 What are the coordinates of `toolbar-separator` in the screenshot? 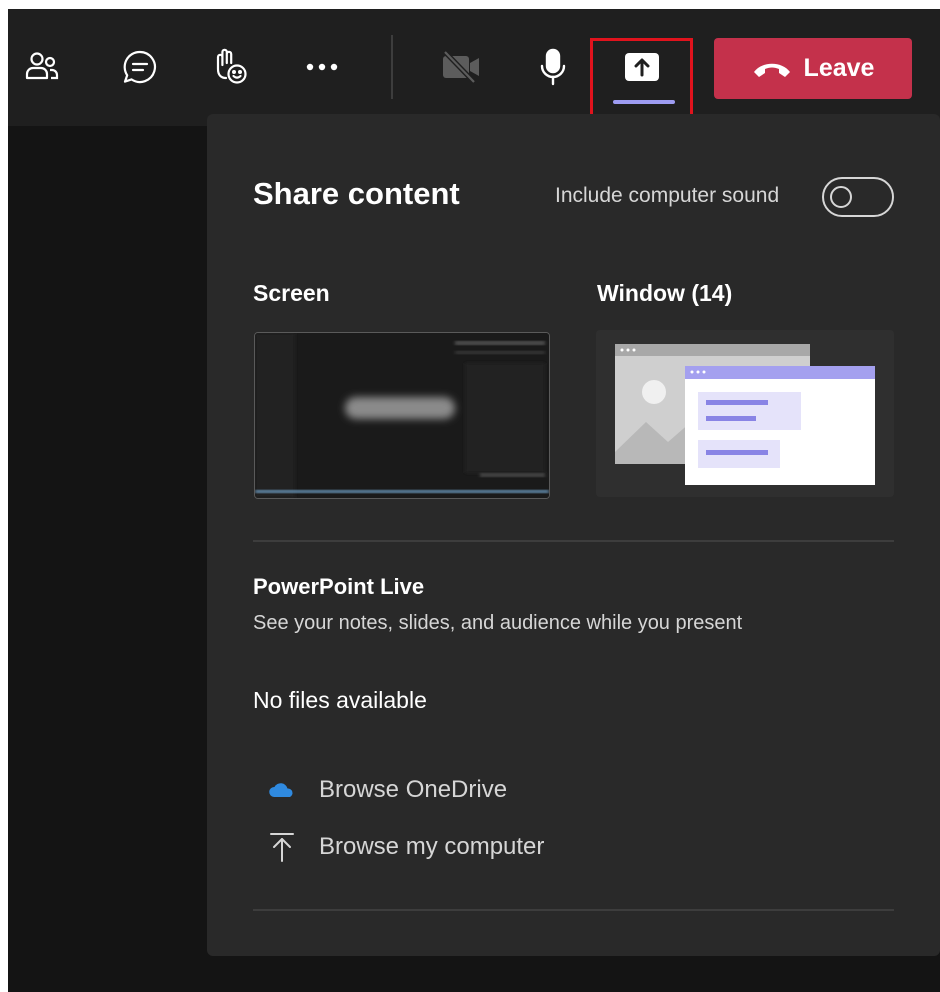 It's located at (392, 67).